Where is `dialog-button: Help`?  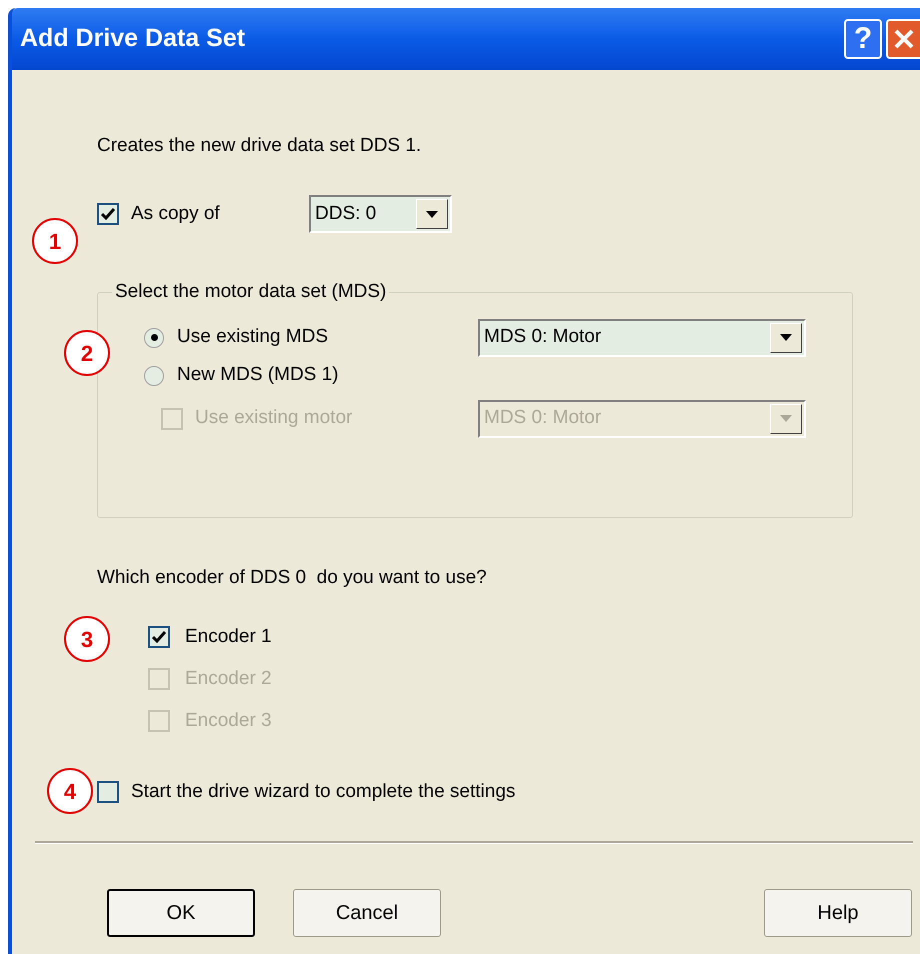
dialog-button: Help is located at coordinates (838, 913).